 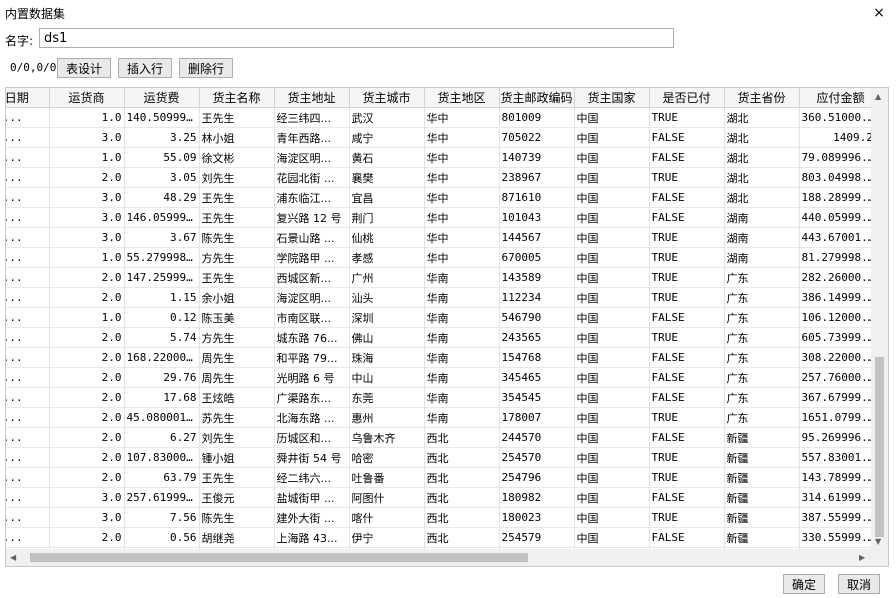 I want to click on column-header: 货主名称, so click(x=237, y=98).